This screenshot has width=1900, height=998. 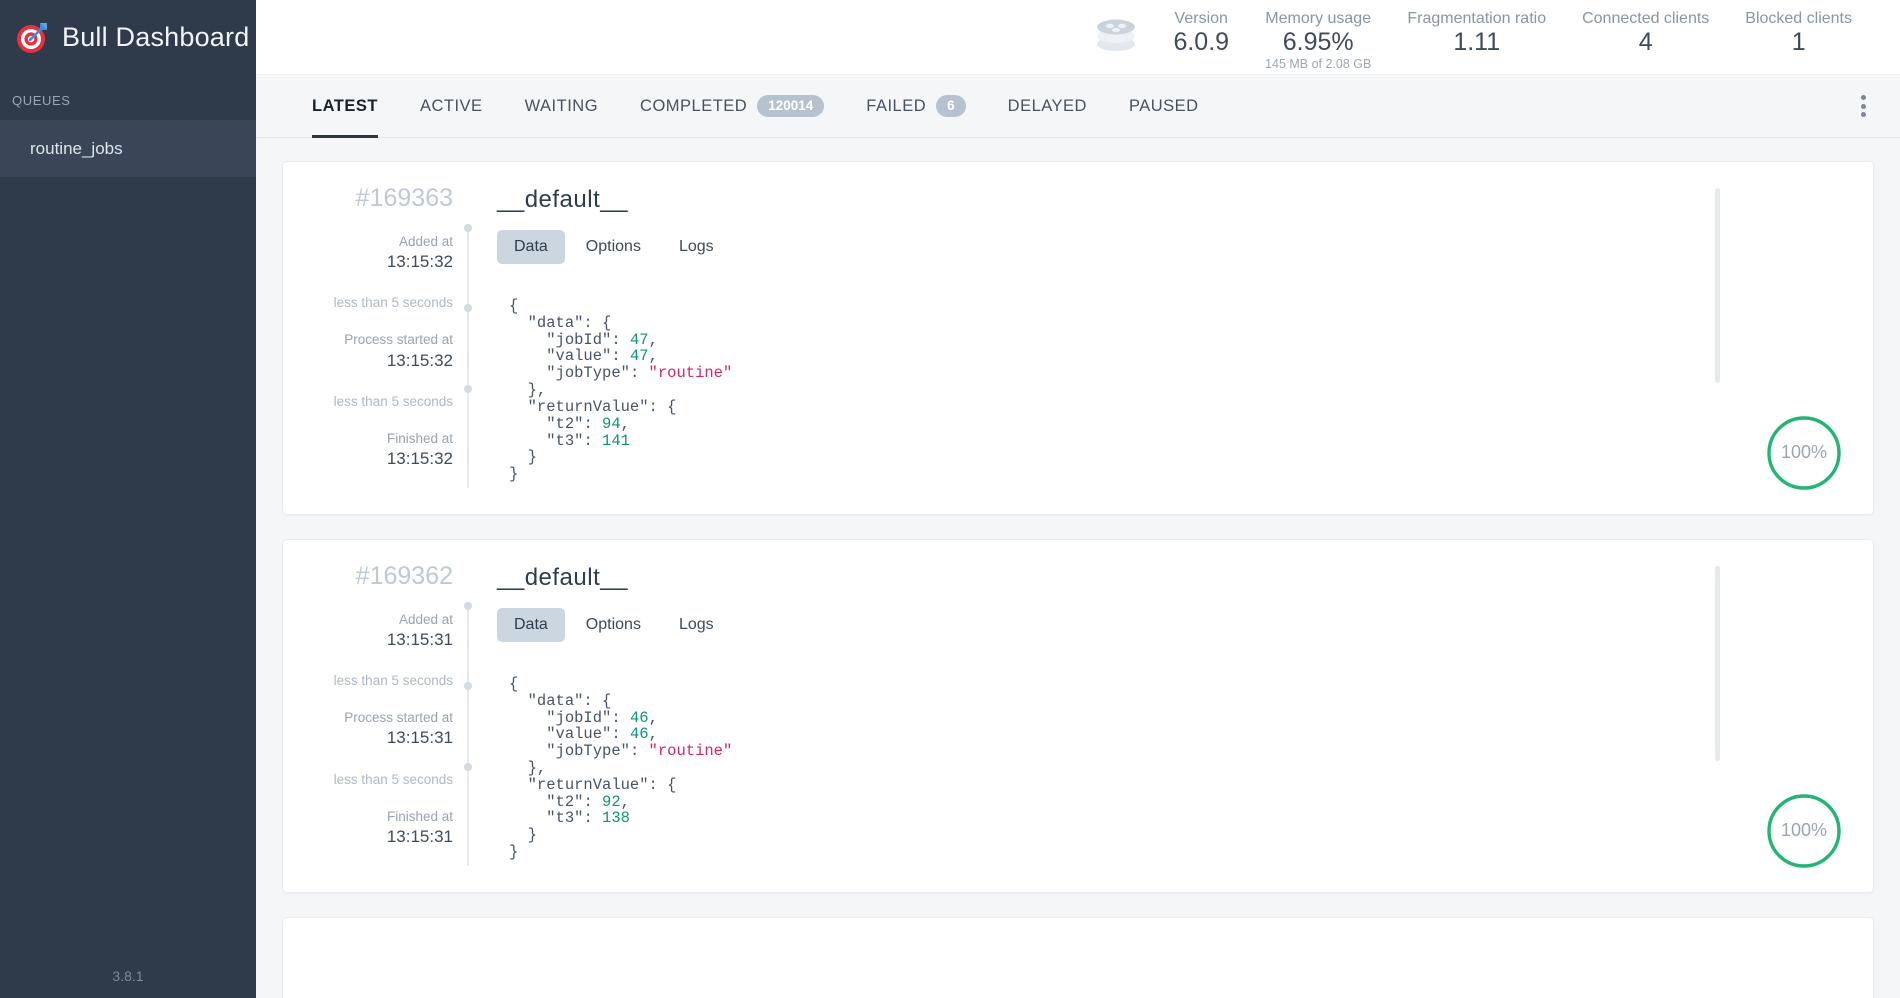 I want to click on tab-failed: FAILED 6, so click(x=915, y=106).